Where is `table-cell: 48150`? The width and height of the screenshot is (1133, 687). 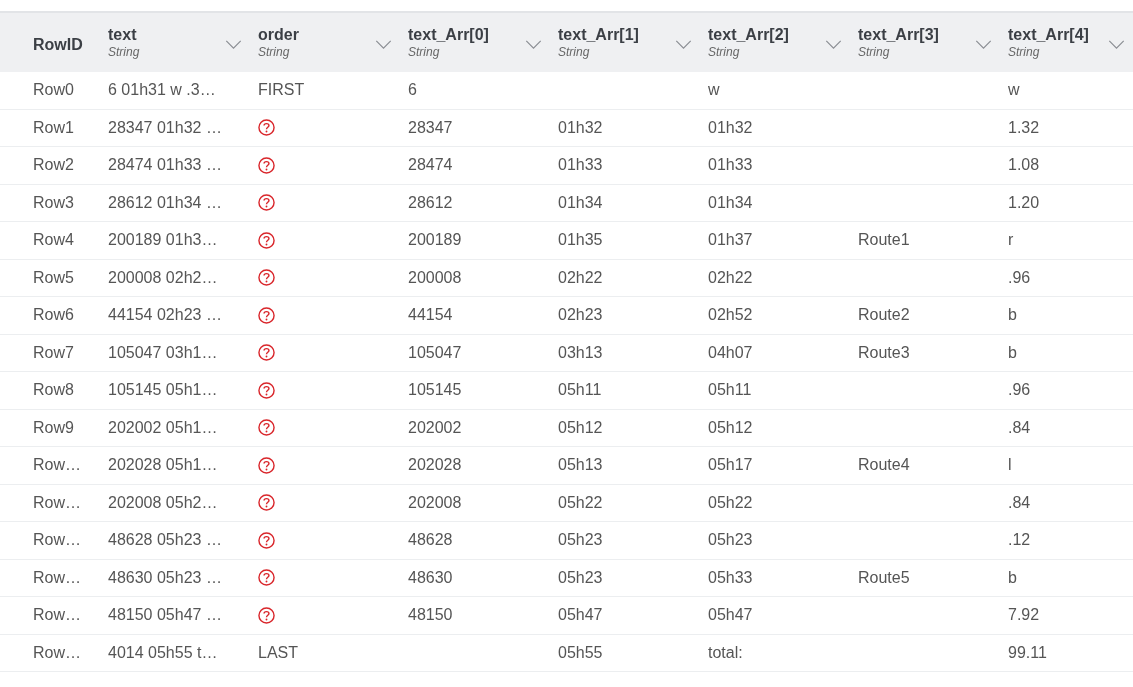 table-cell: 48150 is located at coordinates (430, 615).